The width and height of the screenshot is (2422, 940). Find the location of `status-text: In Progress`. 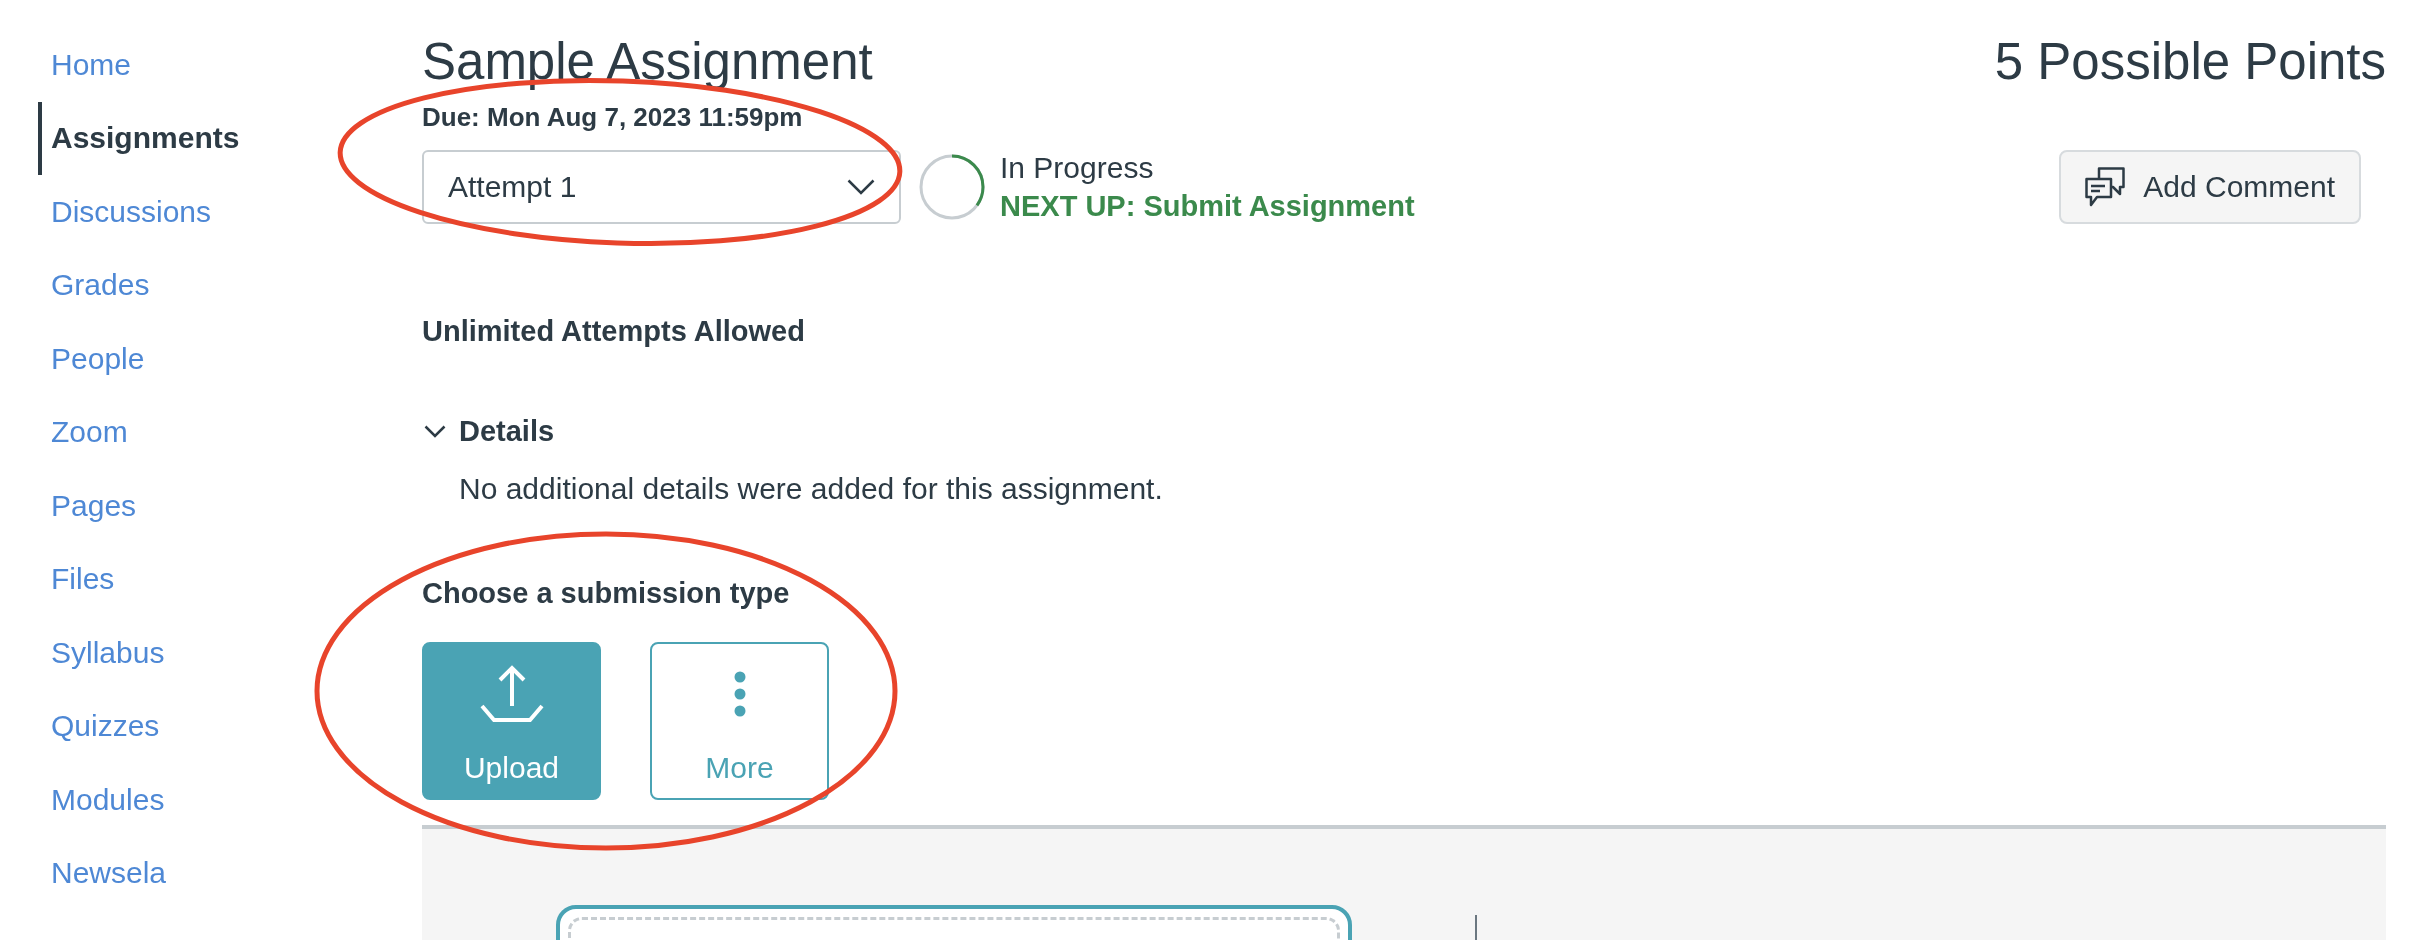

status-text: In Progress is located at coordinates (1077, 168).